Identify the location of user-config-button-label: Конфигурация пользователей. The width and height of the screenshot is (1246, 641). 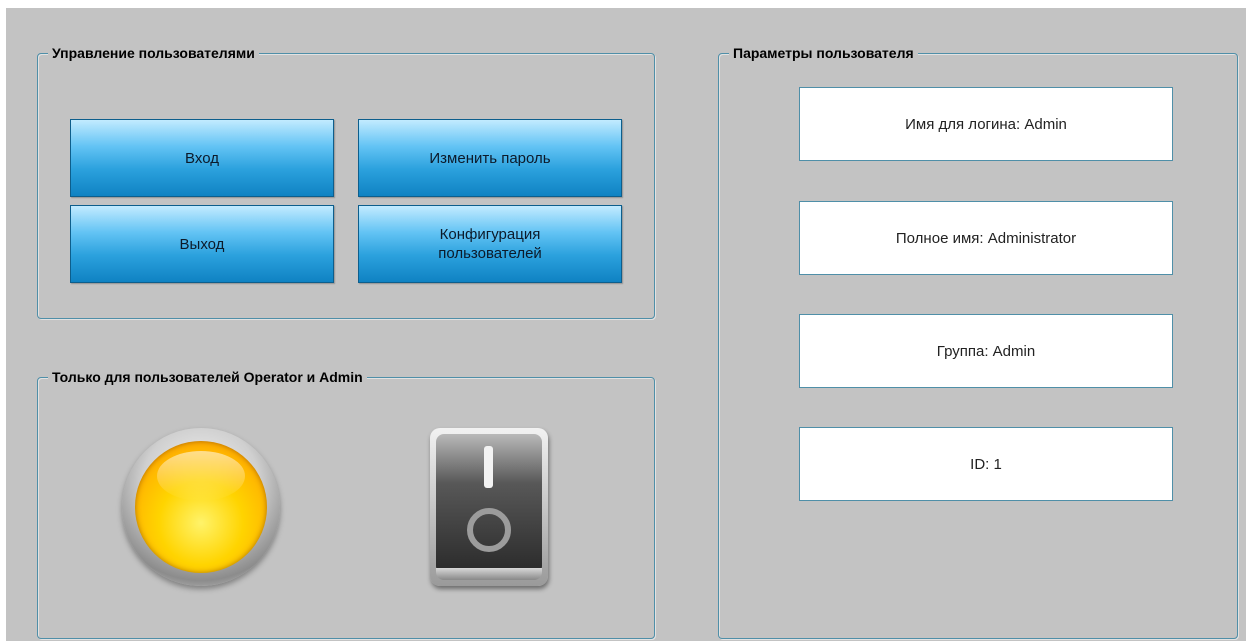
(490, 244).